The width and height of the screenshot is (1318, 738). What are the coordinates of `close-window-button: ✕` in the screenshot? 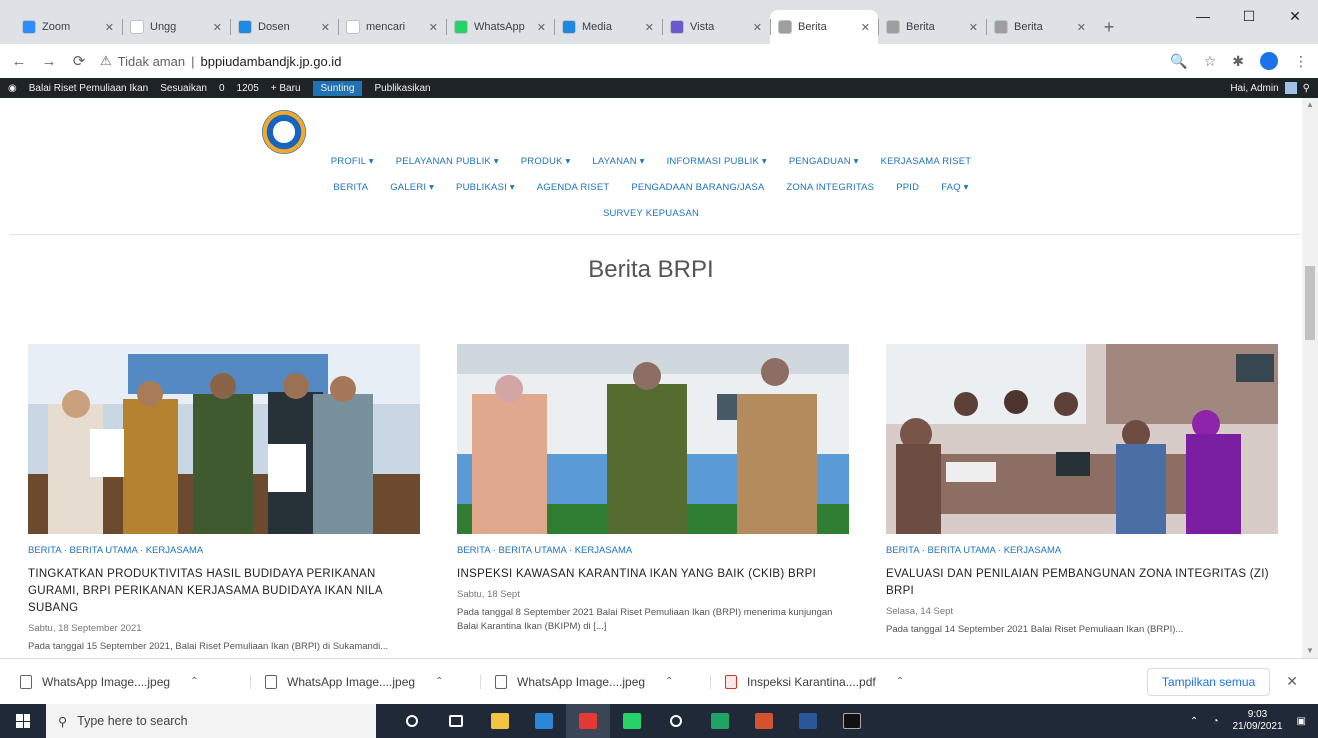 It's located at (1295, 16).